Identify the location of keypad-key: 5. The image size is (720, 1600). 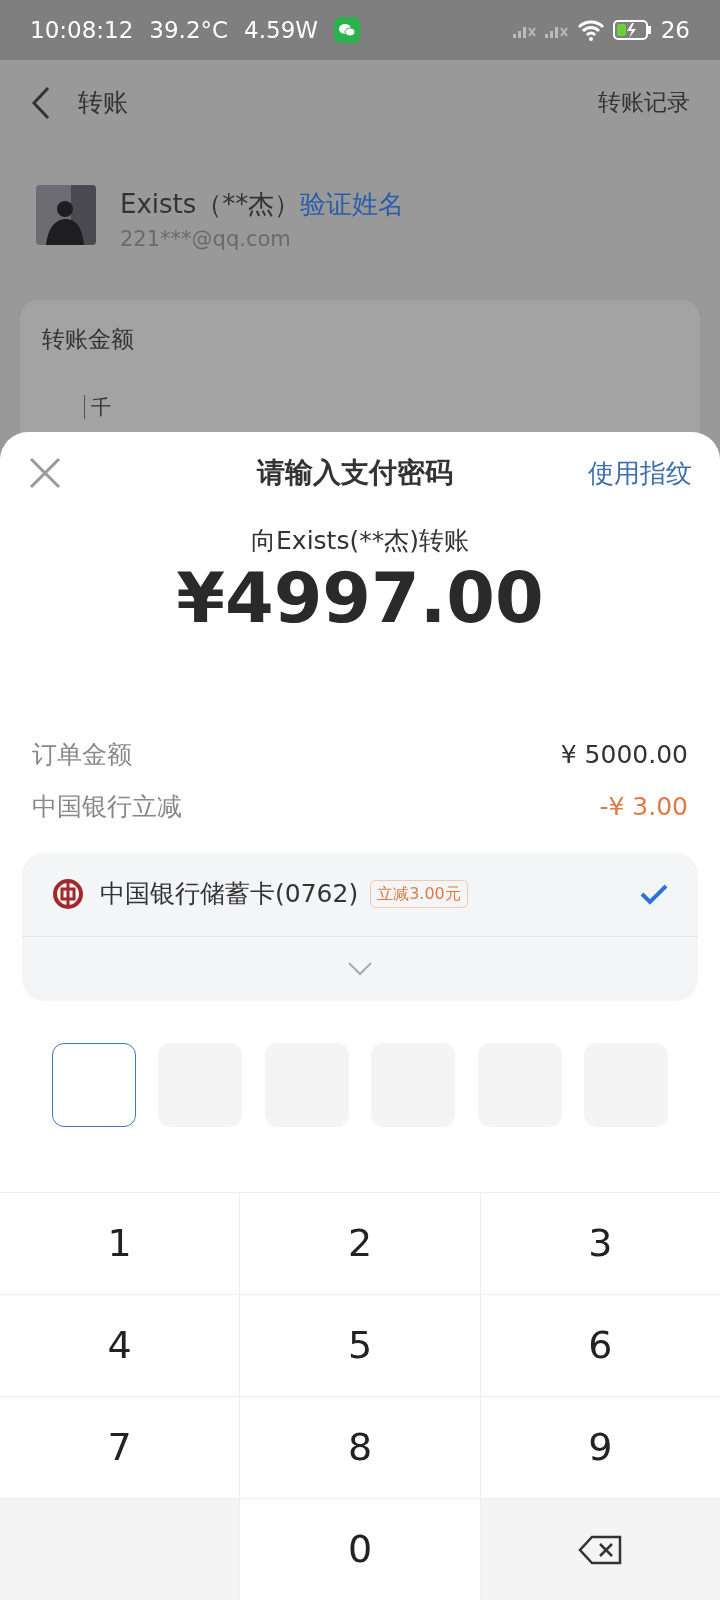
(360, 1345).